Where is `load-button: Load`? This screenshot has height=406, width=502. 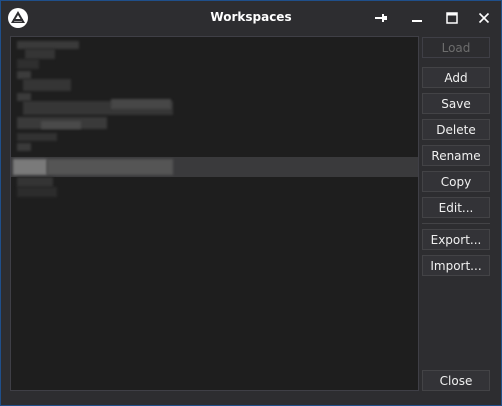
load-button: Load is located at coordinates (456, 47).